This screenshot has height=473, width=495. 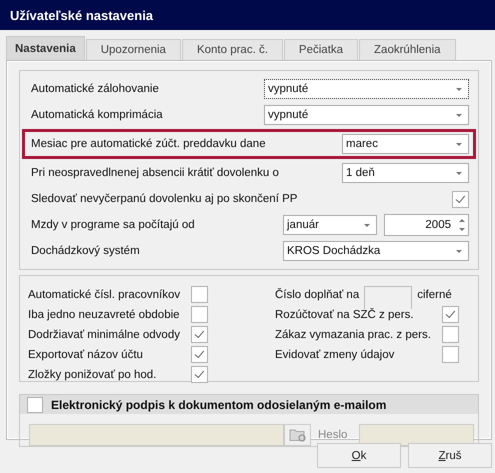 I want to click on dropdown: 1 deň, so click(x=405, y=173).